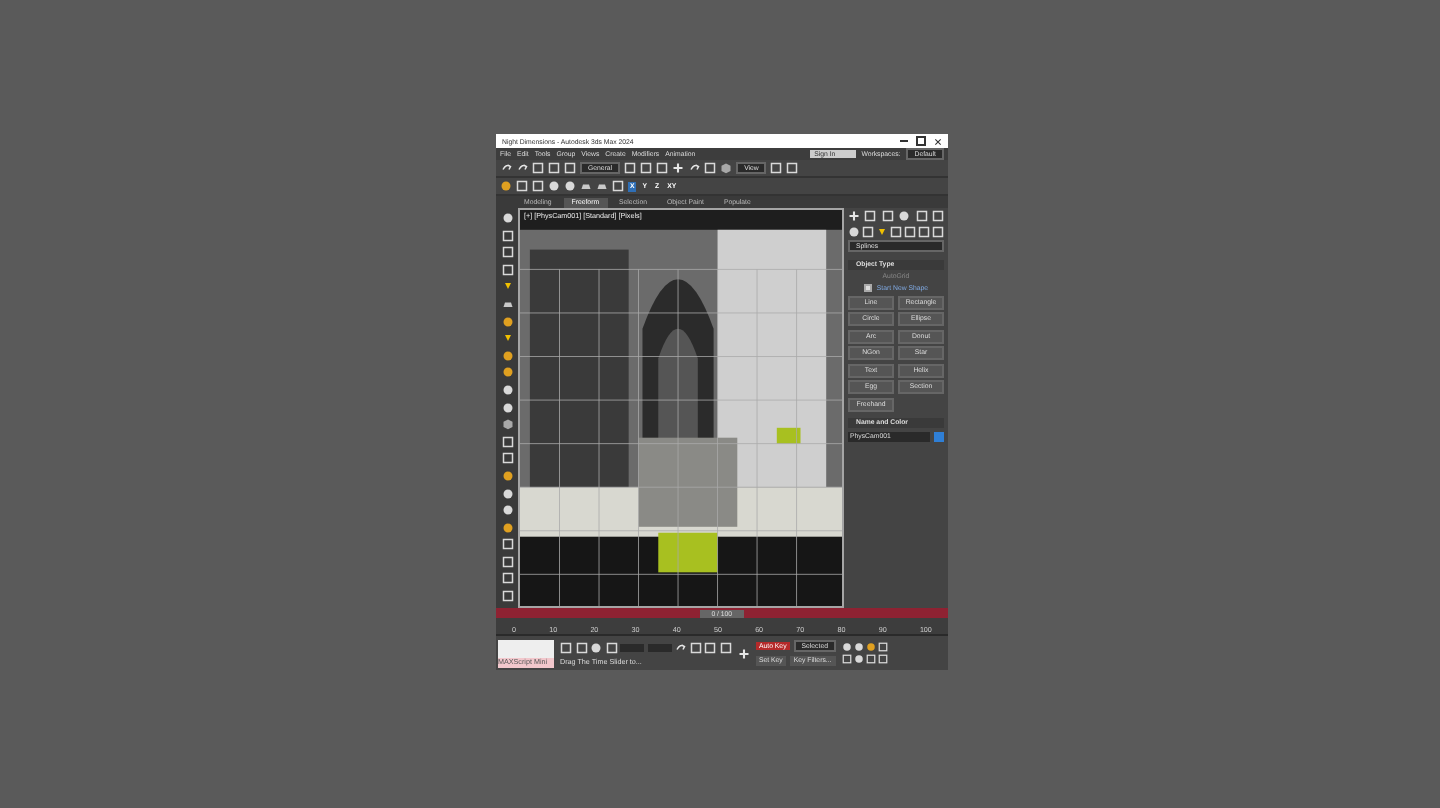 Image resolution: width=1440 pixels, height=808 pixels. What do you see at coordinates (939, 436) in the screenshot?
I see `color-swatch` at bounding box center [939, 436].